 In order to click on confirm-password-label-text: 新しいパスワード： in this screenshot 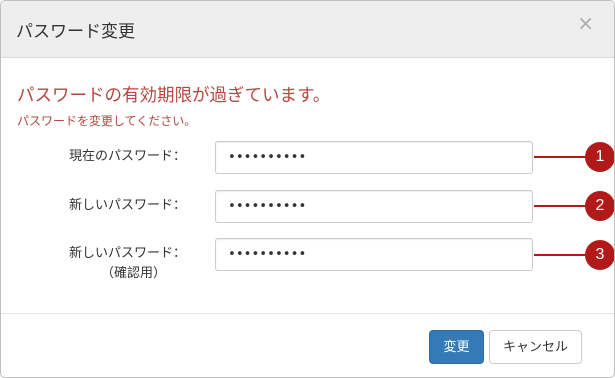, I will do `click(127, 253)`.